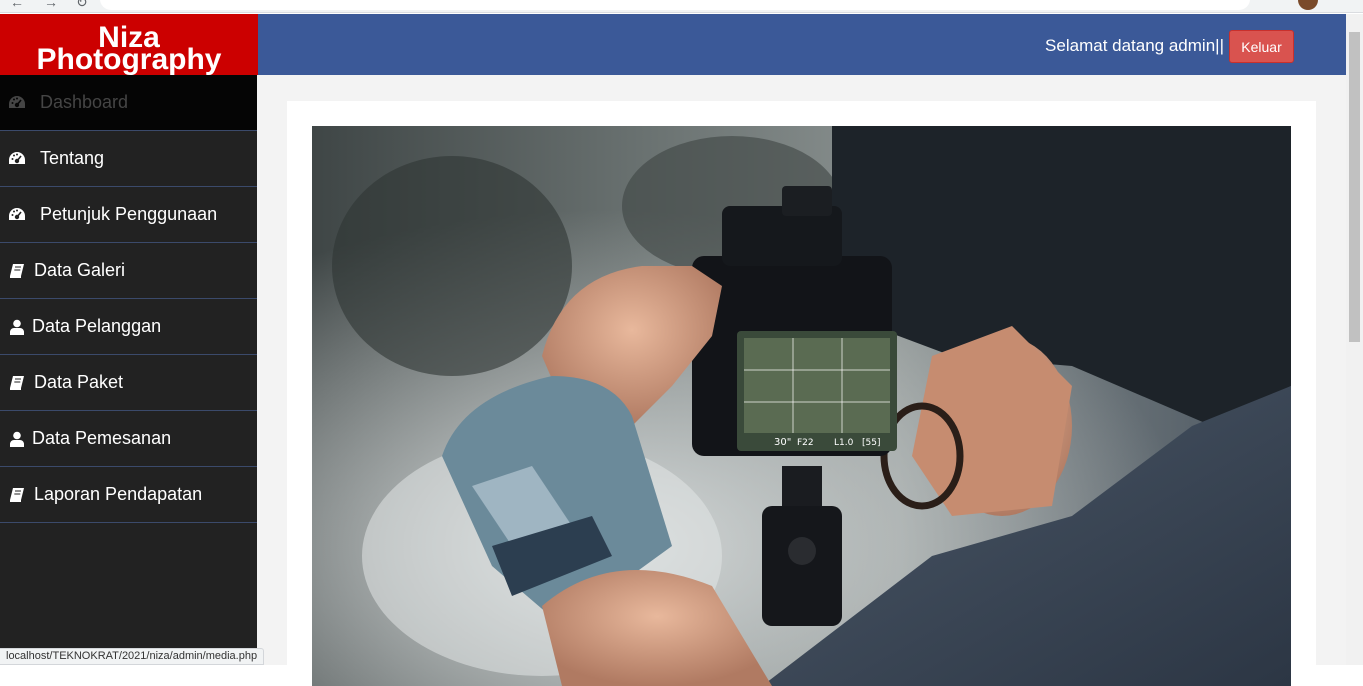  I want to click on sidebar-item-dashboard: Dashboard, so click(128, 103).